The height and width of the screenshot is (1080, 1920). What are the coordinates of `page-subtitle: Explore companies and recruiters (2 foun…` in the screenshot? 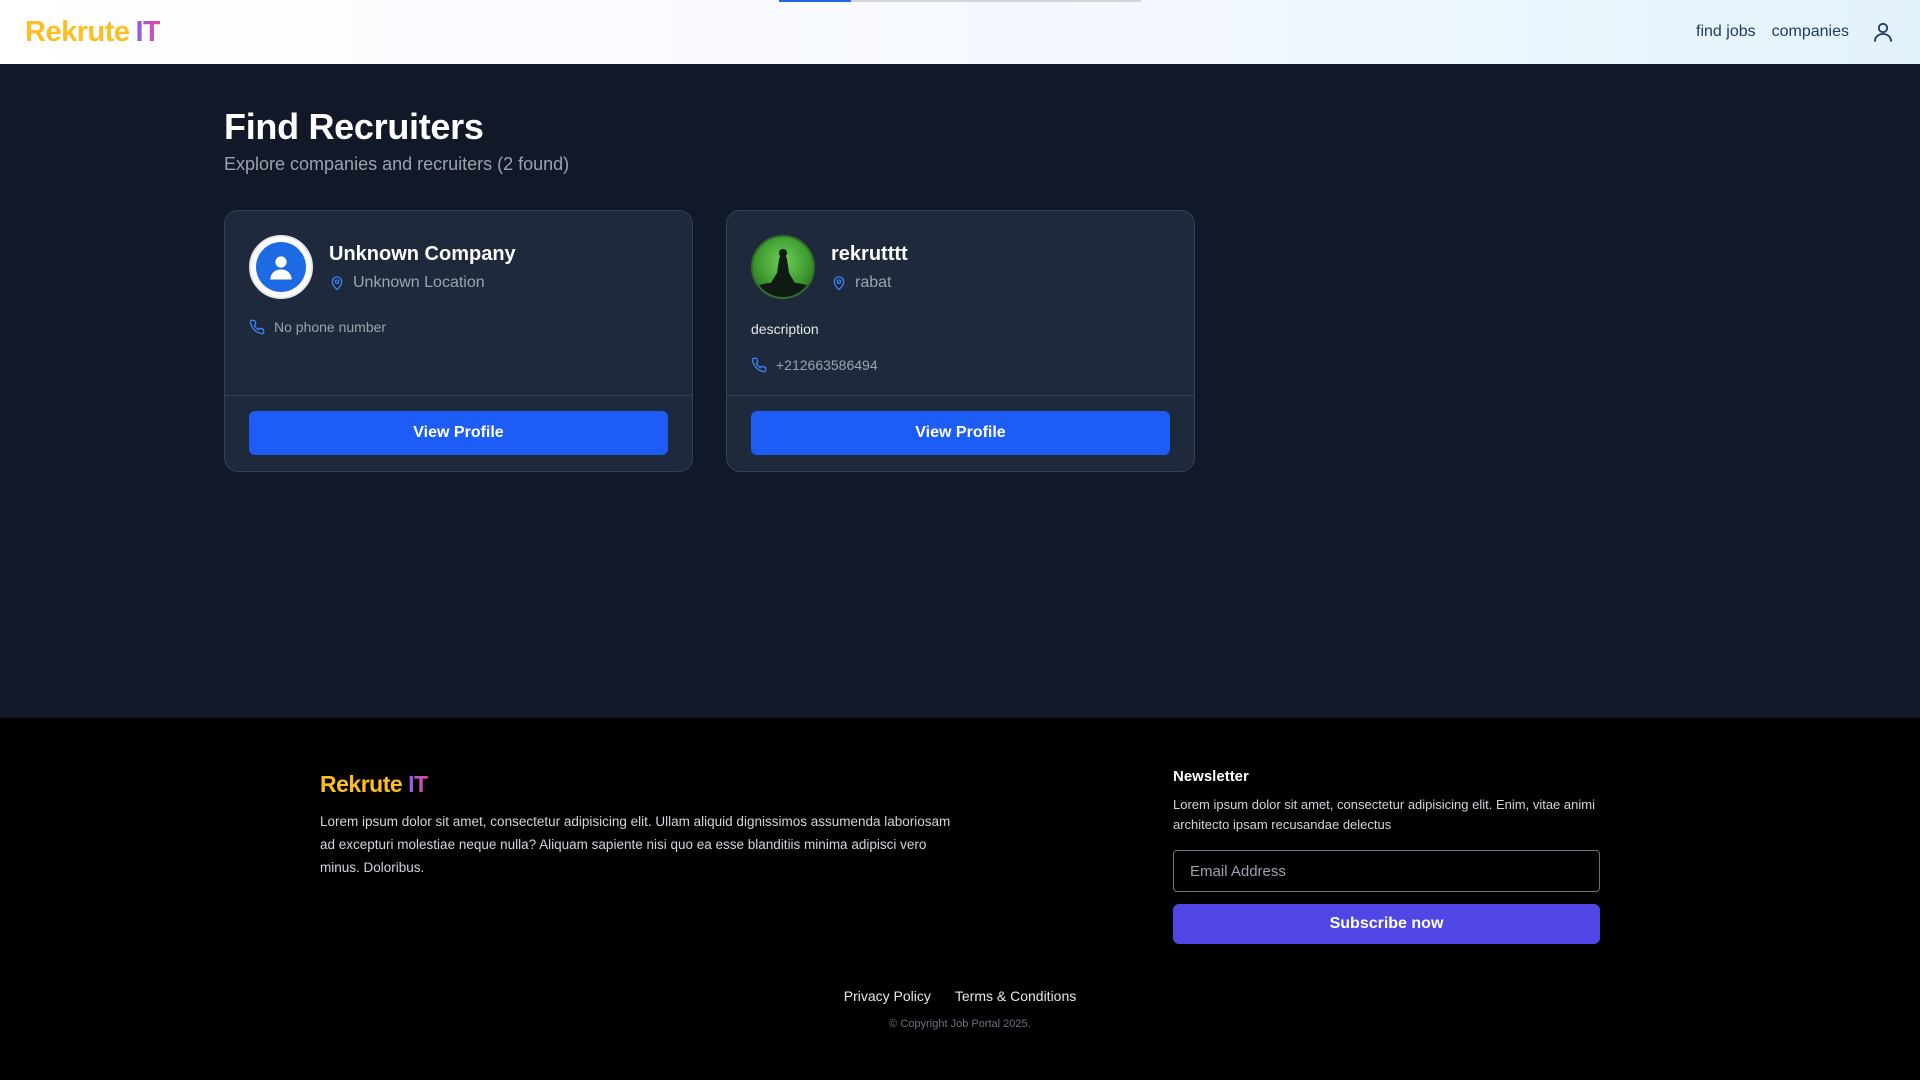 It's located at (397, 164).